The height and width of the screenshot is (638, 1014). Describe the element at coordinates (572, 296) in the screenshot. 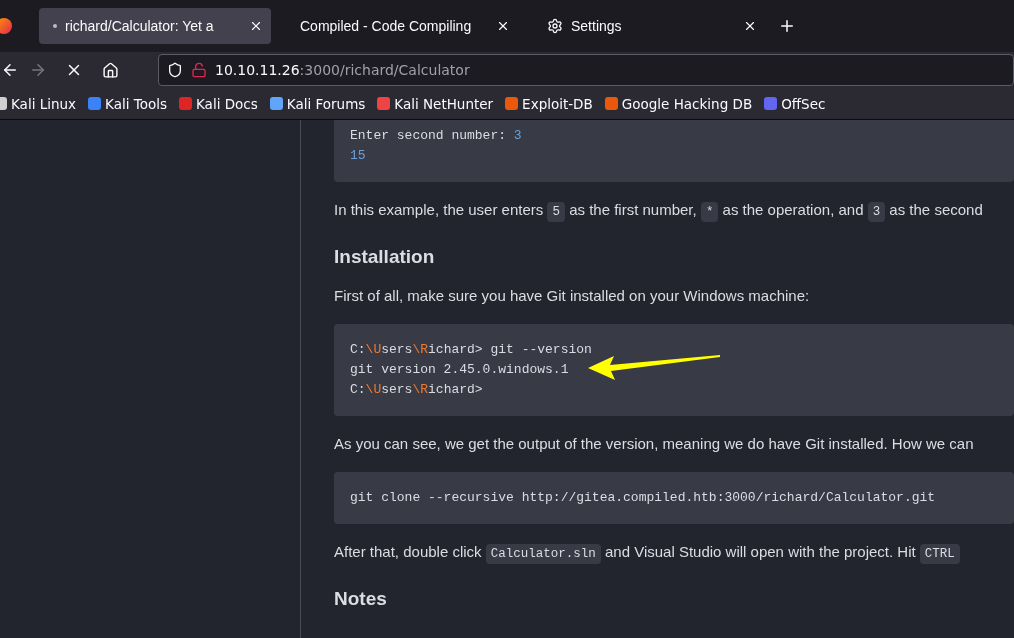

I see `paragraph: First of all, make sure you have Git installed on your Windows machine:` at that location.